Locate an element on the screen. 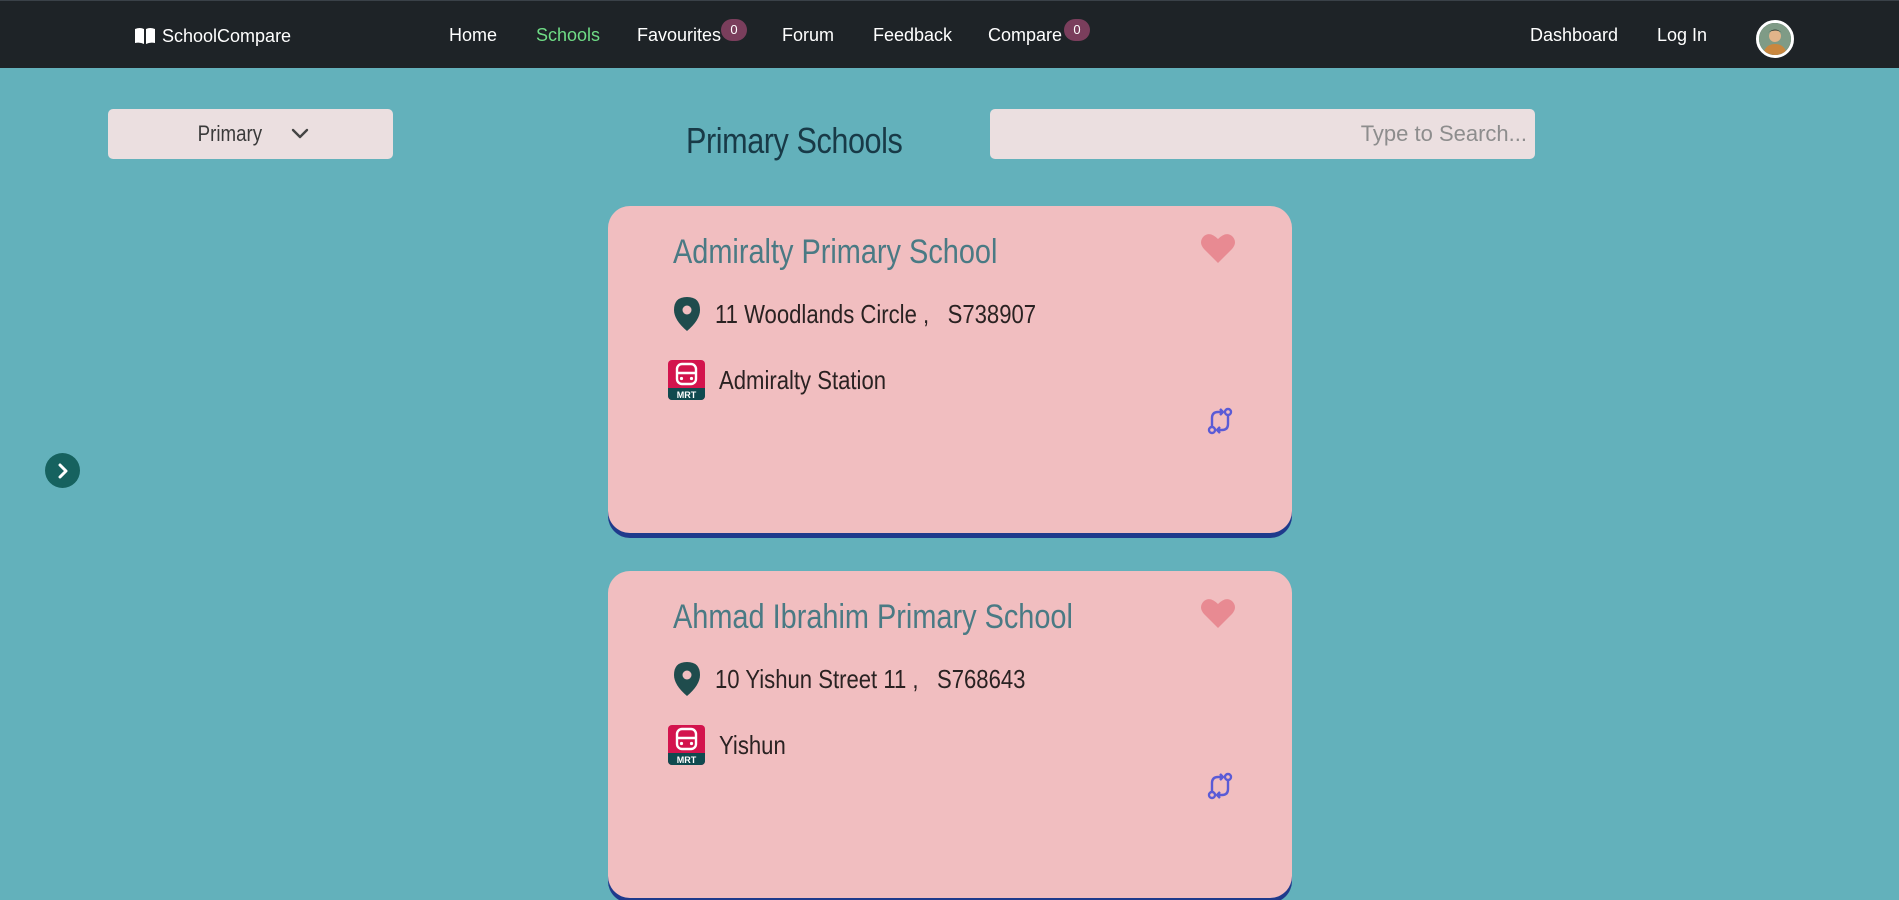  address-row: 10 Yishun Street 11 , S768643 is located at coordinates (876, 679).